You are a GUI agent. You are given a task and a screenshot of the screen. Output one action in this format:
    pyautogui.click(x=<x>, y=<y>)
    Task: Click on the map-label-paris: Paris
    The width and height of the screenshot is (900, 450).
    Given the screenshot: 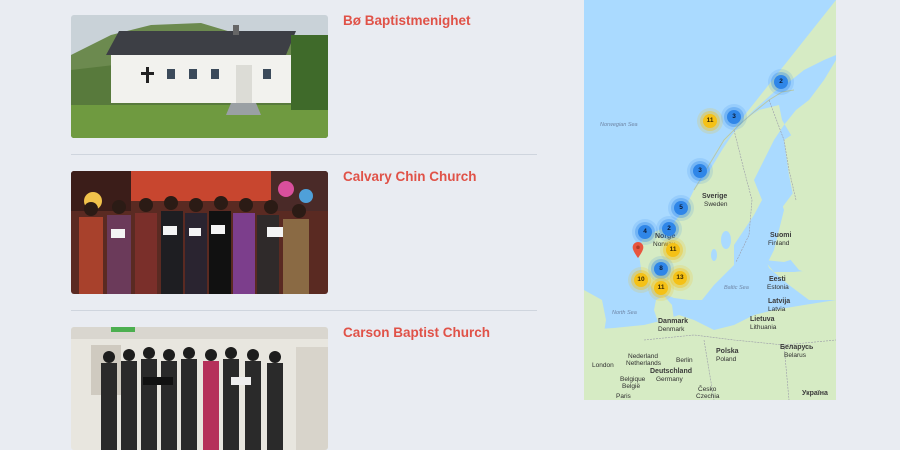 What is the action you would take?
    pyautogui.click(x=623, y=396)
    